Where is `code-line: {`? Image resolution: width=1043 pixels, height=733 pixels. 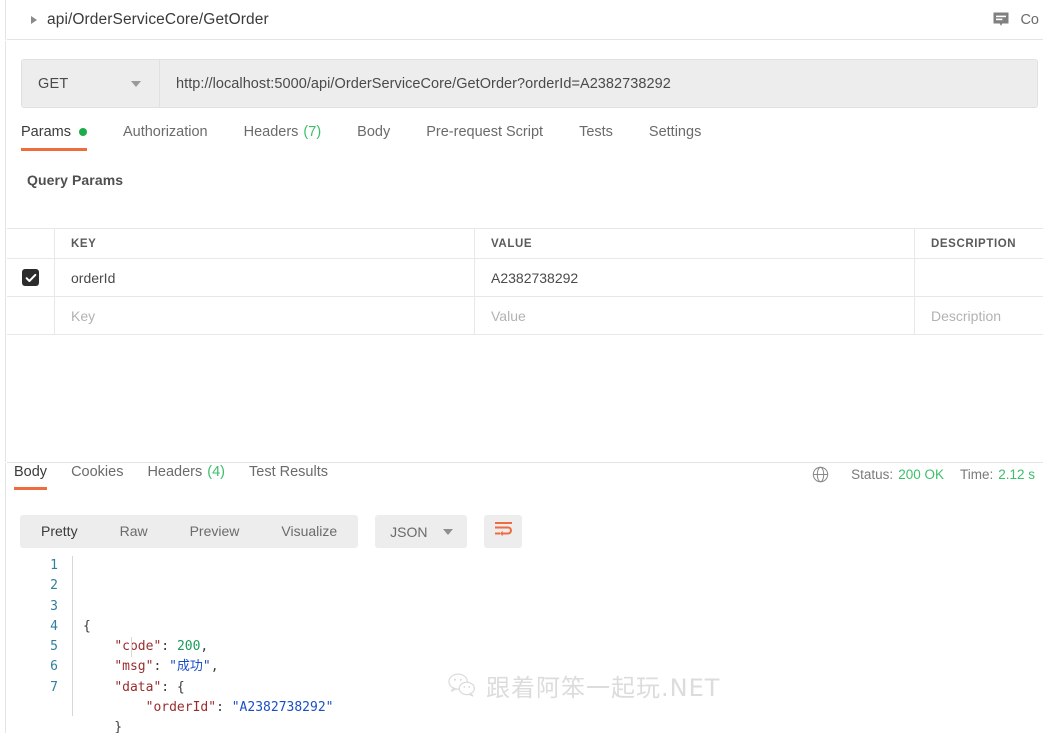 code-line: { is located at coordinates (551, 627).